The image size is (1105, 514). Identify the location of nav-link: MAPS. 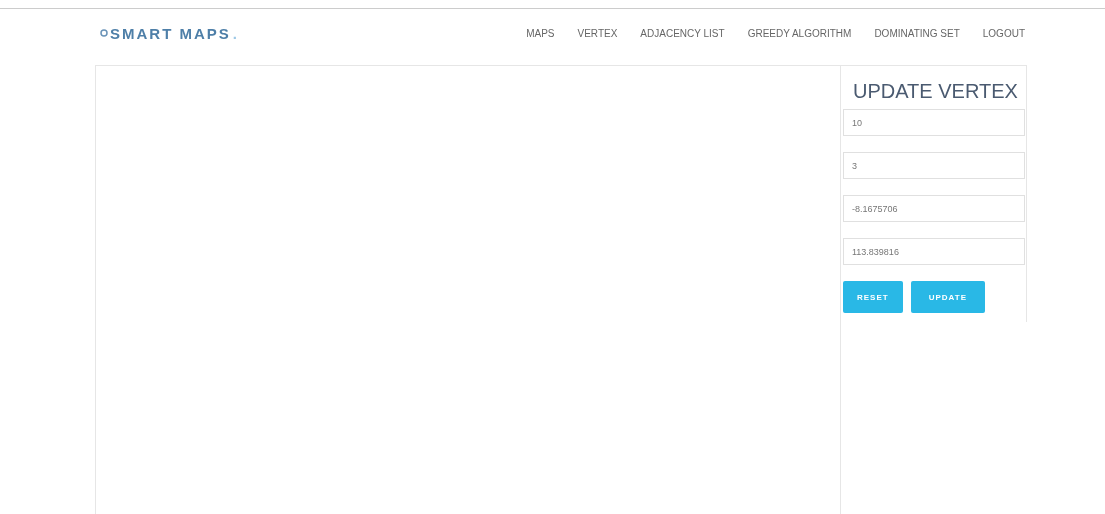
(540, 33).